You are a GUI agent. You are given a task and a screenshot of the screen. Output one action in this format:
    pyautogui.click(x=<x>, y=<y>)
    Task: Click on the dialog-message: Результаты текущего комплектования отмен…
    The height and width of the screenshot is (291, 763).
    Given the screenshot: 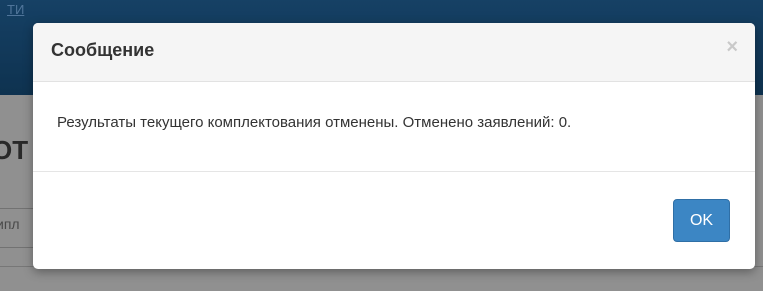 What is the action you would take?
    pyautogui.click(x=314, y=122)
    